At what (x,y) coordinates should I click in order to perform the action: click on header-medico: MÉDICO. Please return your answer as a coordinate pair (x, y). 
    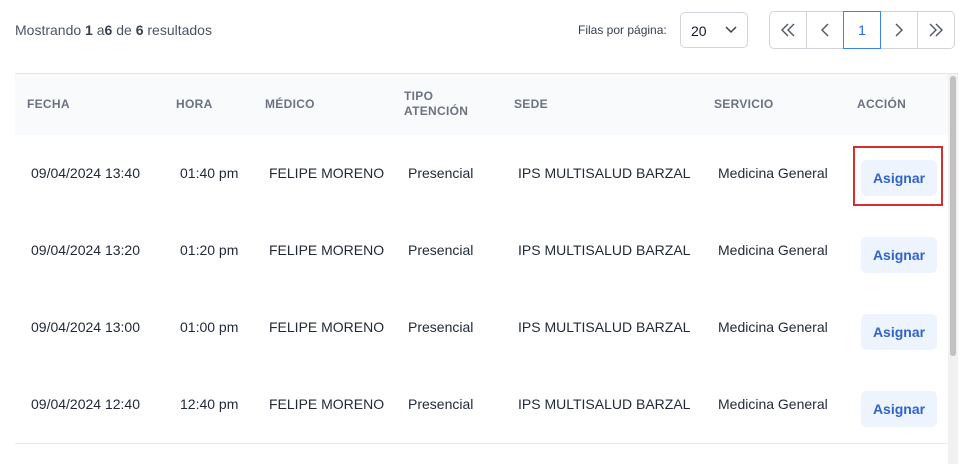
    Looking at the image, I should click on (290, 104).